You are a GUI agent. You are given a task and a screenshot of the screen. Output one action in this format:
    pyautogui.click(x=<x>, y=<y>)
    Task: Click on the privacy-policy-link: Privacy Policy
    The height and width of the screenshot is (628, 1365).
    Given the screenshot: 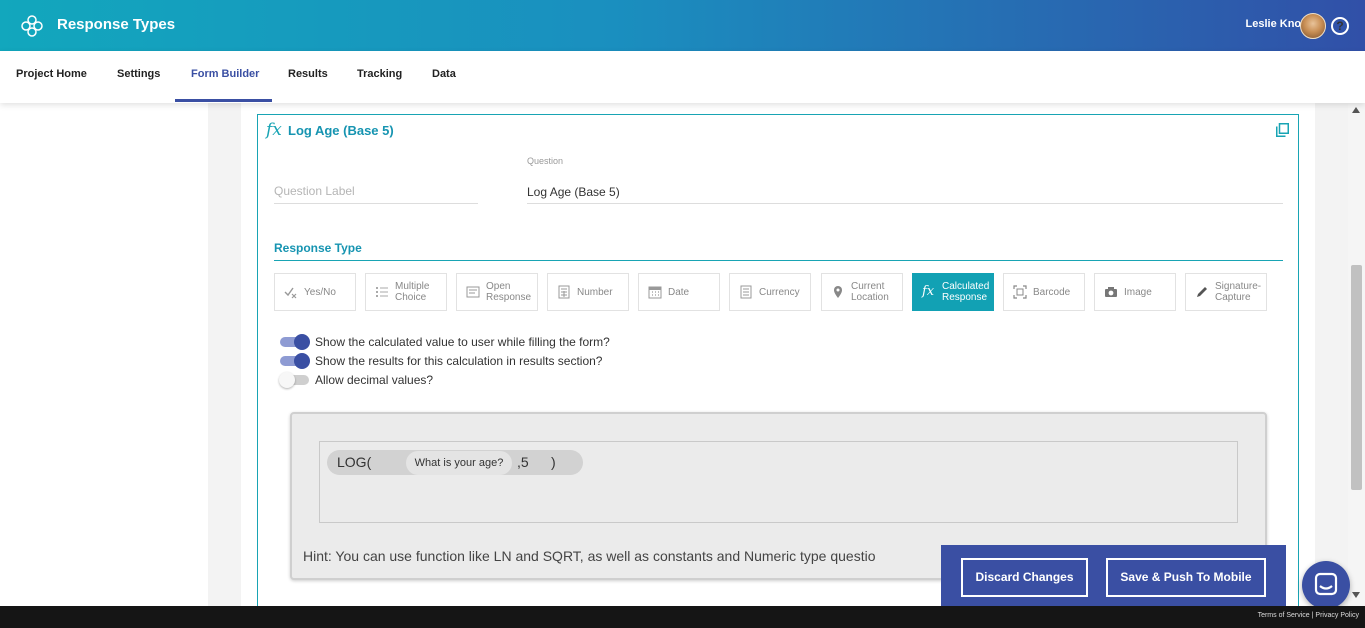 What is the action you would take?
    pyautogui.click(x=1337, y=615)
    